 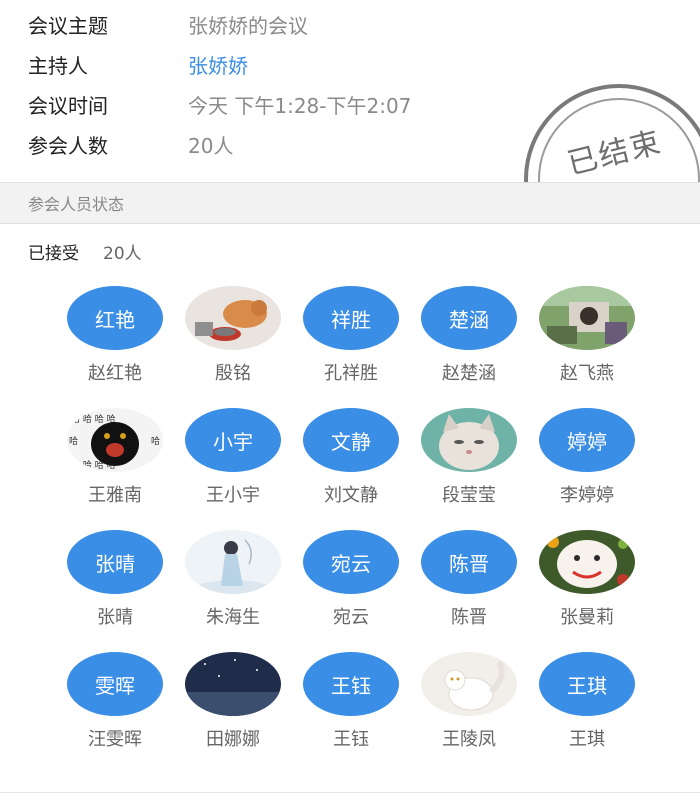 I want to click on member-name: 王陵凤, so click(x=469, y=739).